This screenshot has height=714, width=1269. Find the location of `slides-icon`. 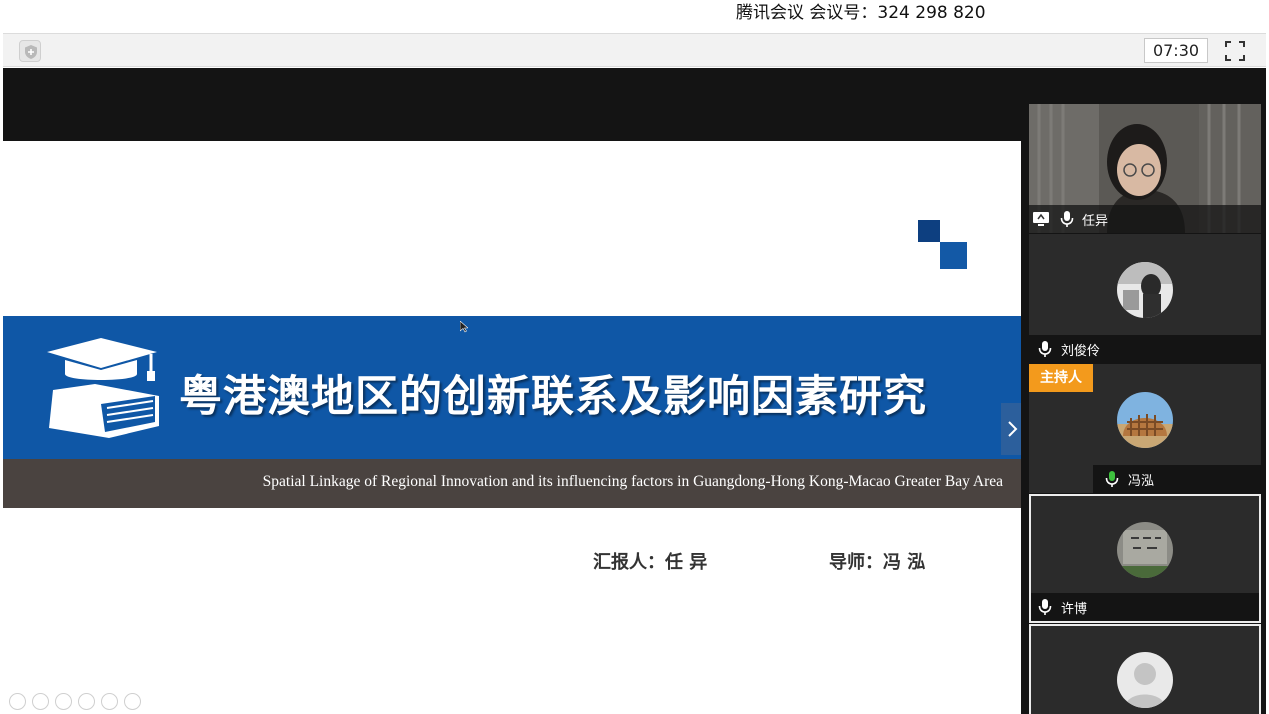

slides-icon is located at coordinates (86, 701).